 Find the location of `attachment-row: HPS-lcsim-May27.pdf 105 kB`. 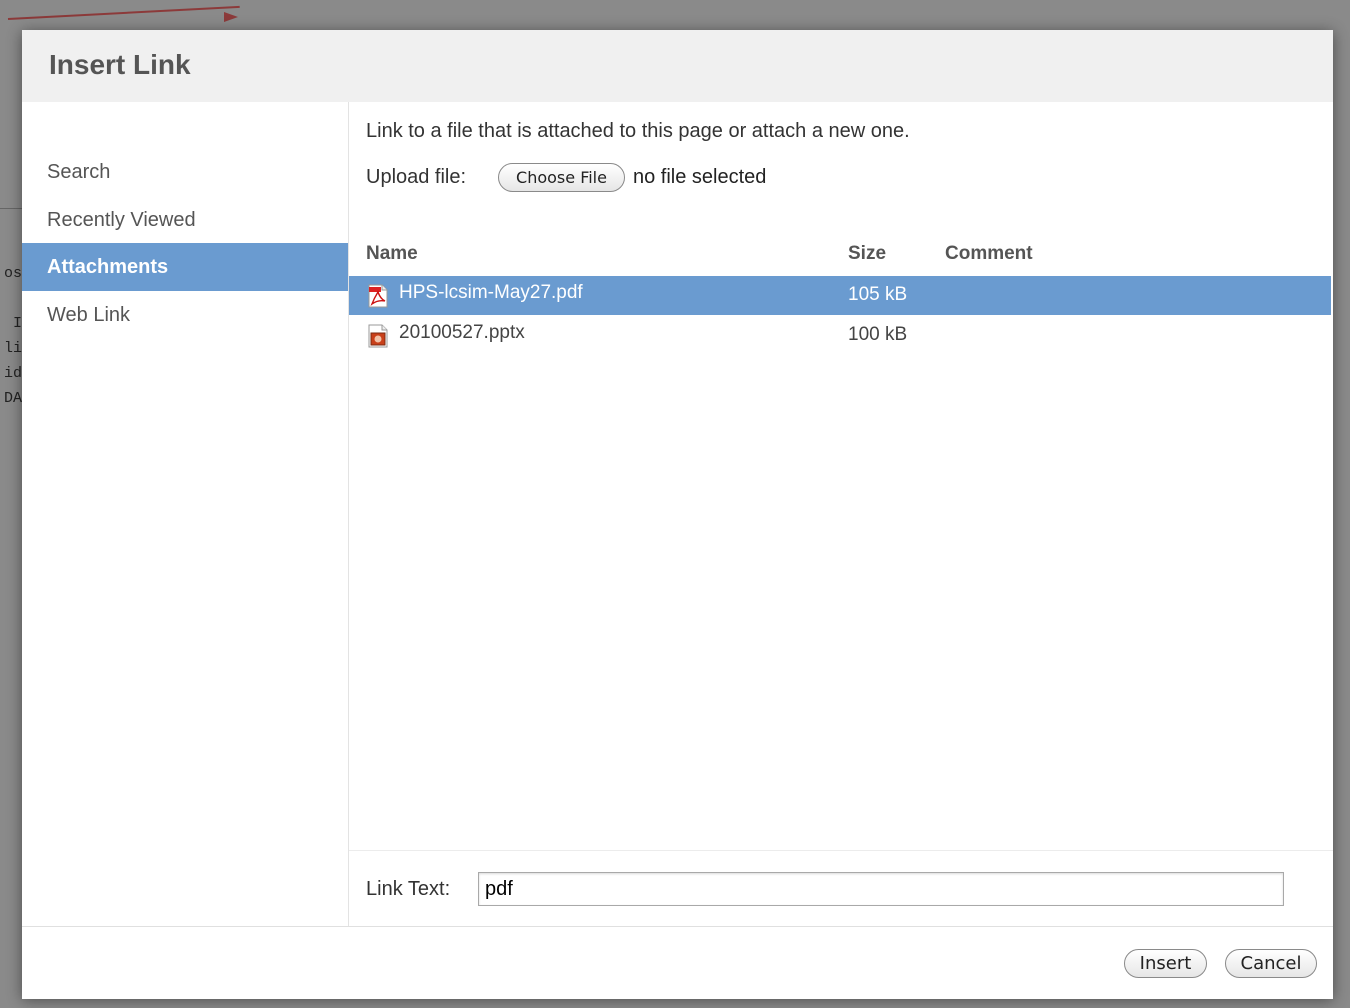

attachment-row: HPS-lcsim-May27.pdf 105 kB is located at coordinates (840, 295).